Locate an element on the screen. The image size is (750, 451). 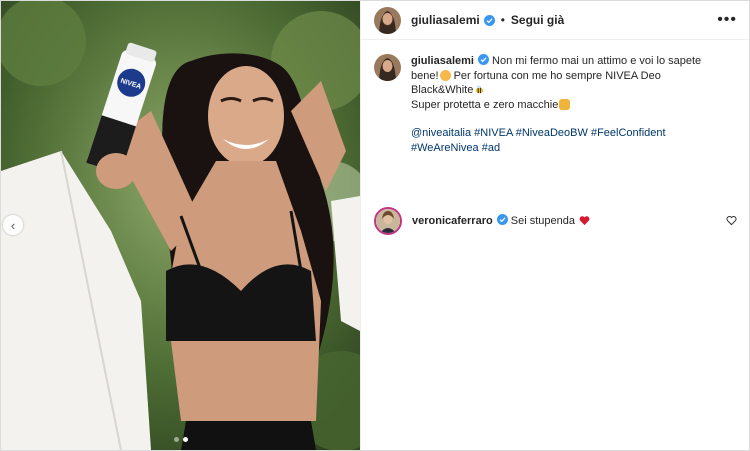
hashtag-link: #WeAreNivea is located at coordinates (445, 148).